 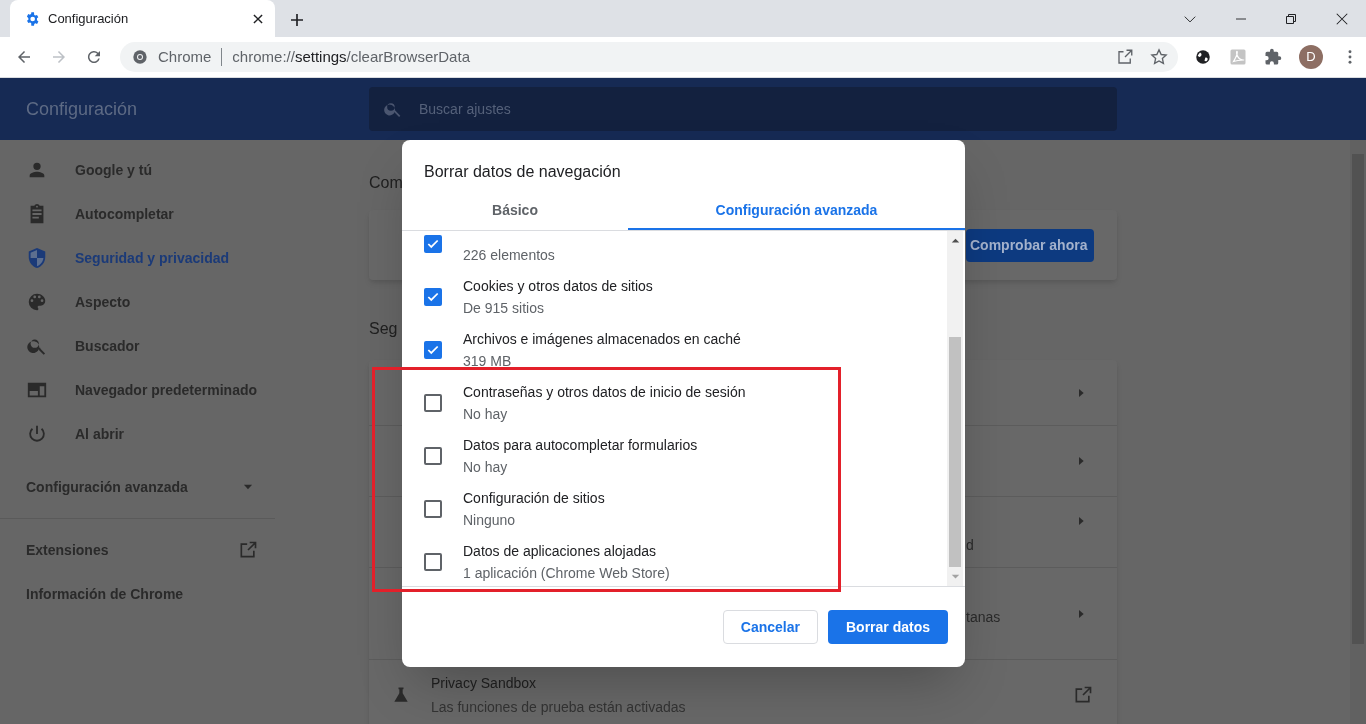 I want to click on sidebar-item: Autocompletar, so click(x=137, y=214).